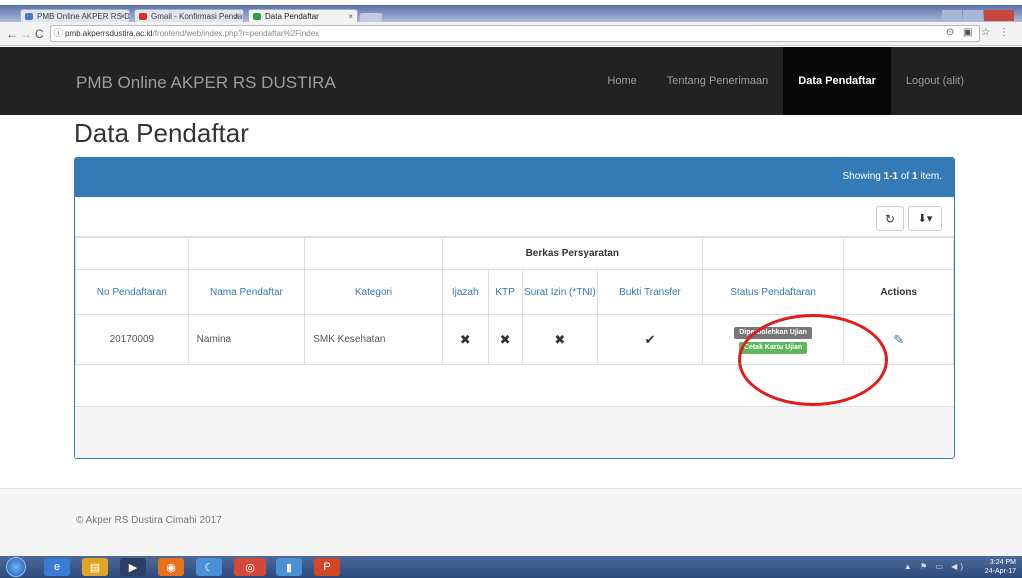 The height and width of the screenshot is (578, 1022). What do you see at coordinates (57, 567) in the screenshot?
I see `ie-taskbar-icon: e` at bounding box center [57, 567].